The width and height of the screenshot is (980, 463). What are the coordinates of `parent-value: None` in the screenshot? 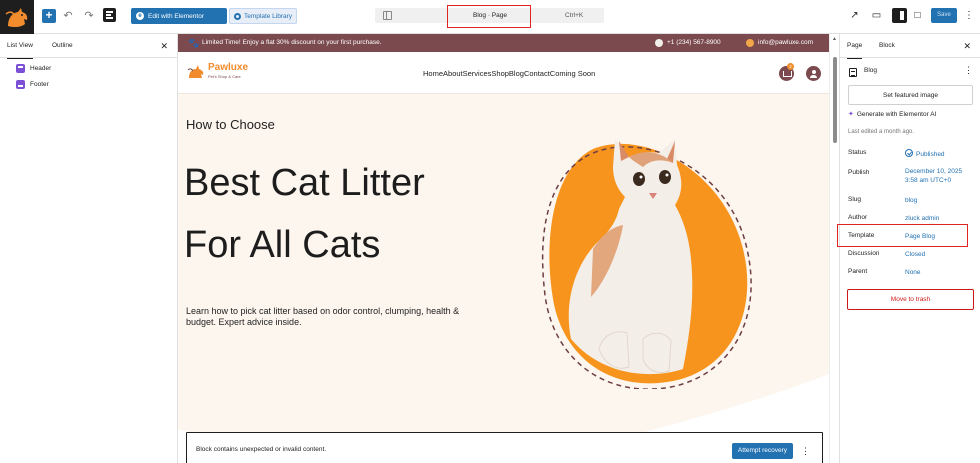 It's located at (913, 272).